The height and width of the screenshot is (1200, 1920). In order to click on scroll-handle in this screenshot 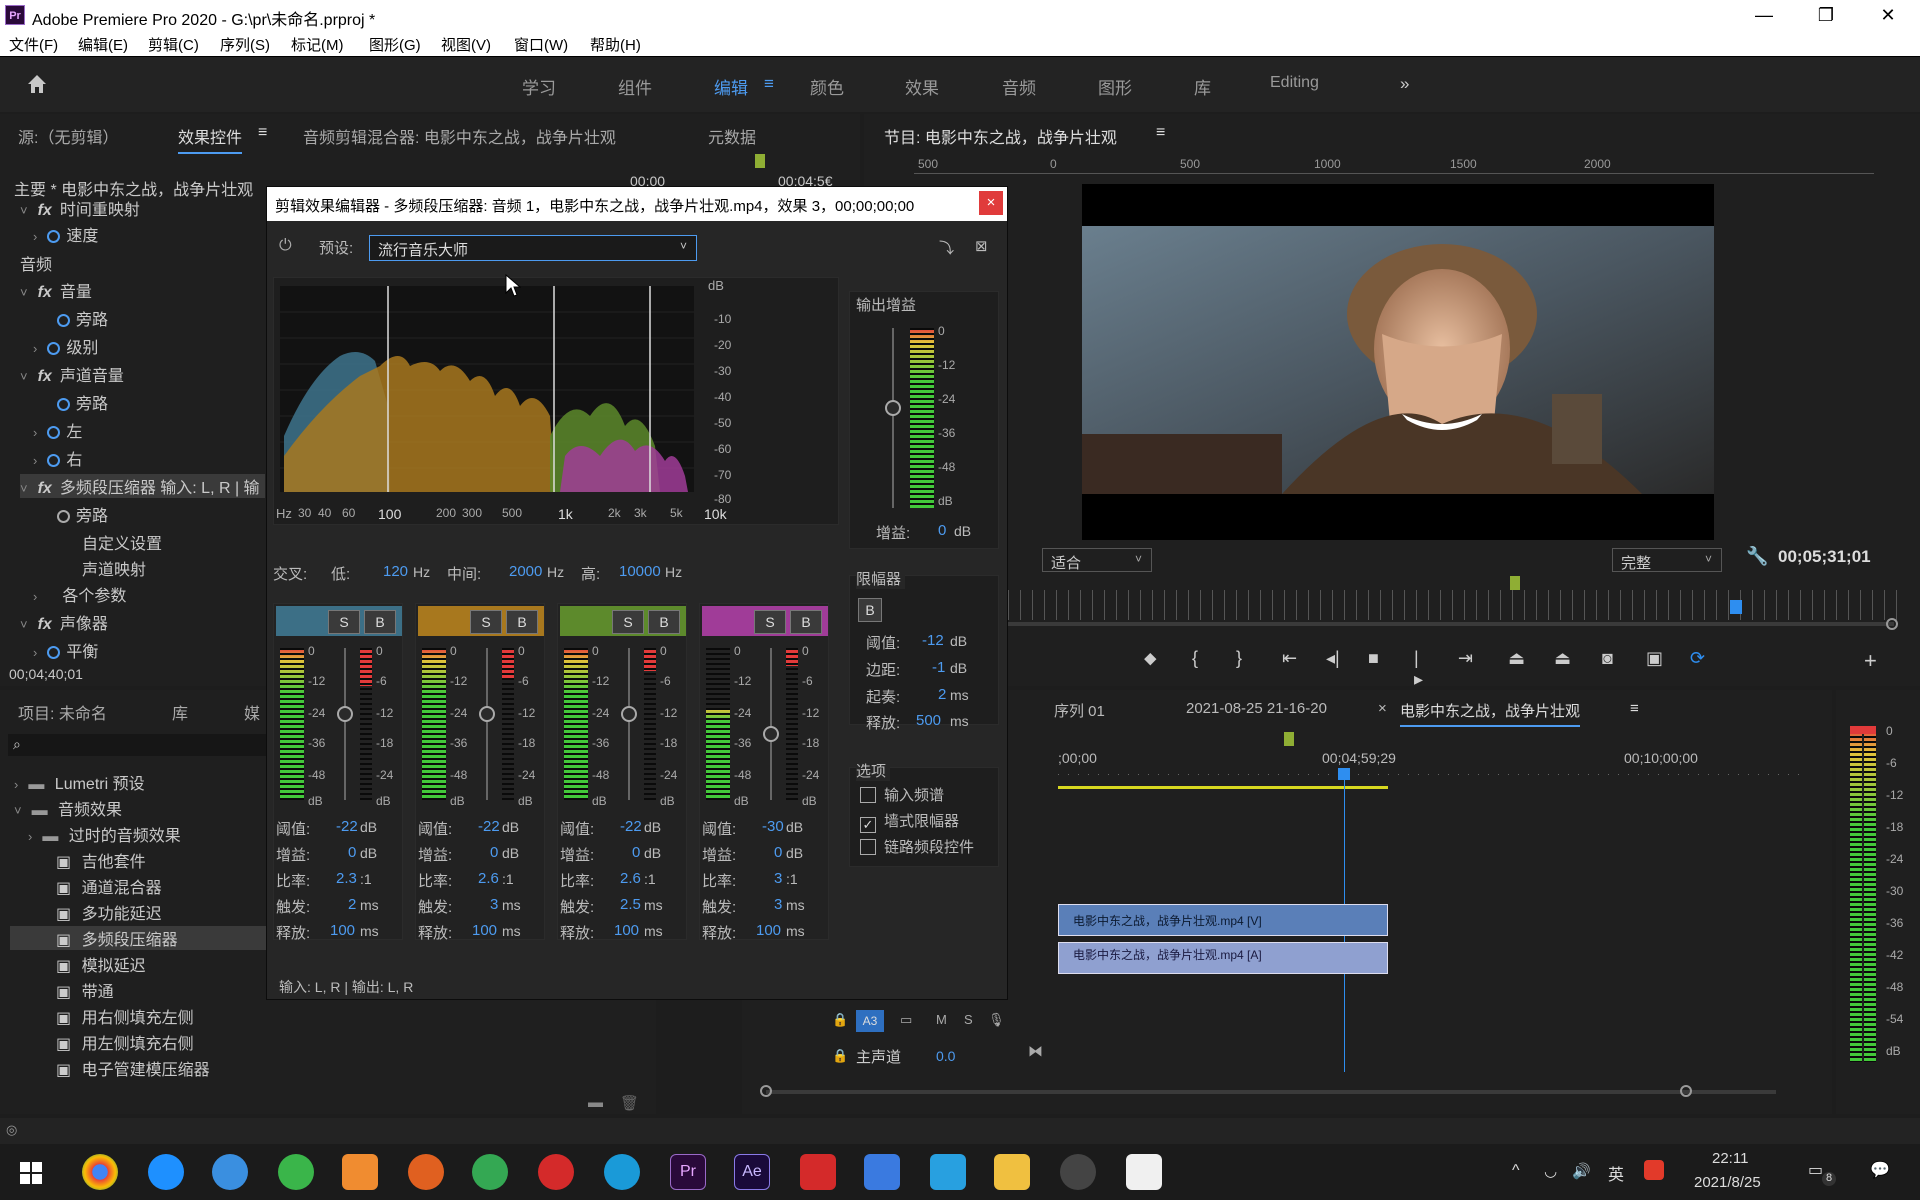, I will do `click(1892, 624)`.